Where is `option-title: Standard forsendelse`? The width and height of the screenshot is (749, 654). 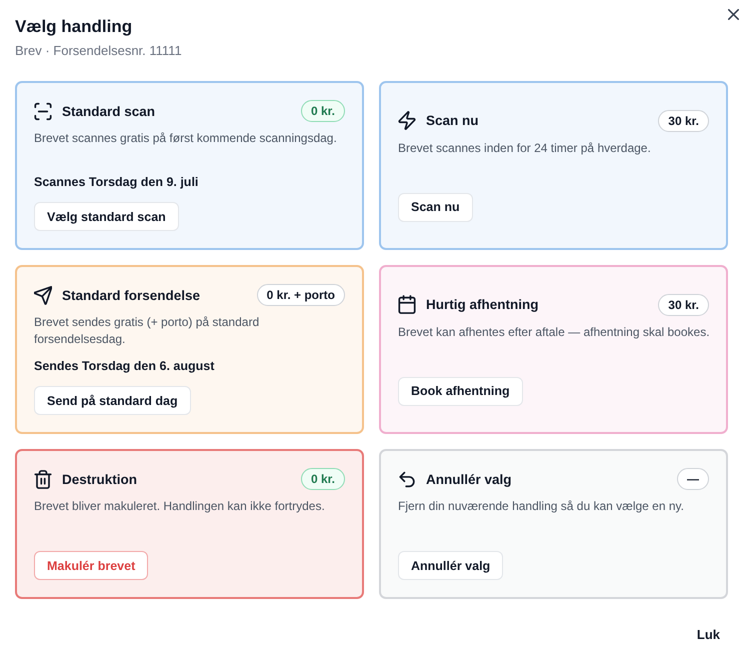 option-title: Standard forsendelse is located at coordinates (132, 295).